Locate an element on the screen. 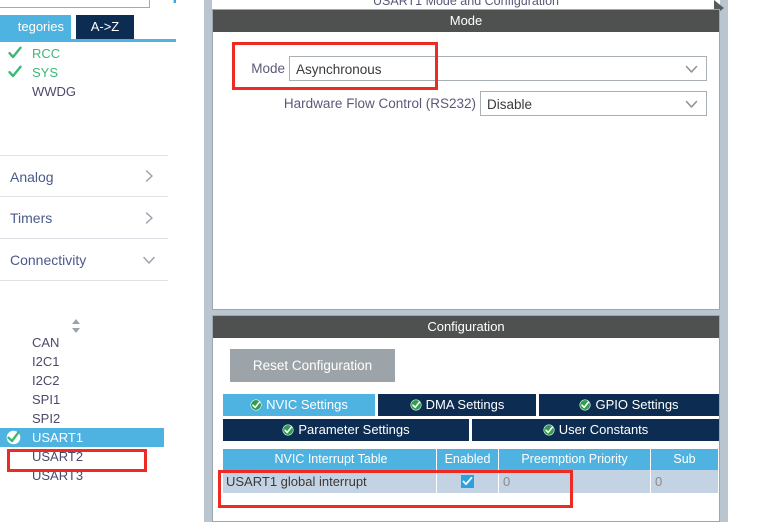  peripheral-label: USART3 is located at coordinates (58, 475).